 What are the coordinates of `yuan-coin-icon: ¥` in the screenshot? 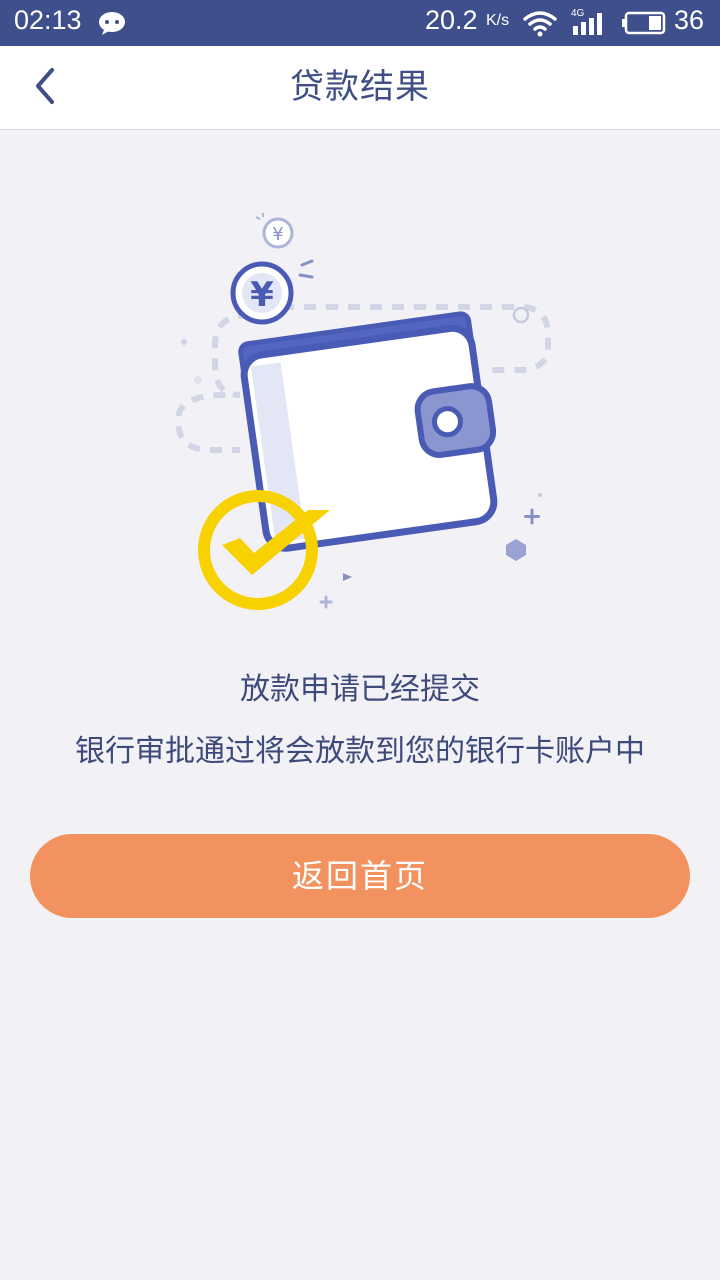 It's located at (262, 293).